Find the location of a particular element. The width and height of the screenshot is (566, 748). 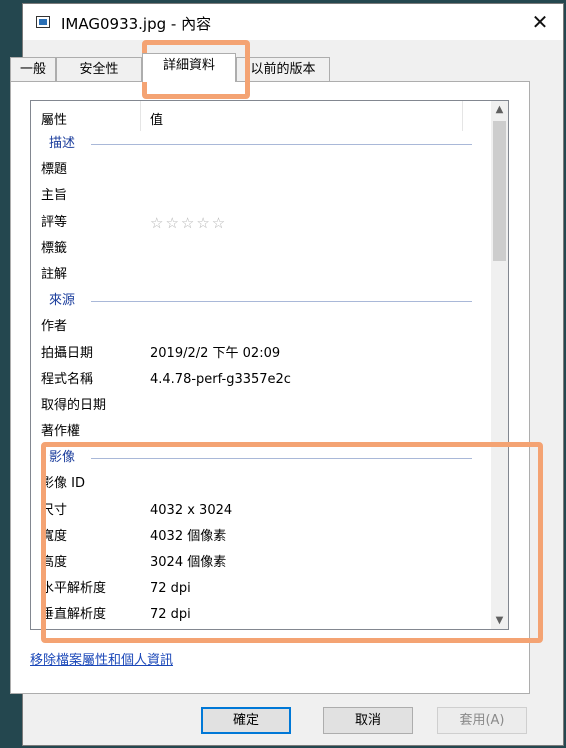

remove-properties-link: 移除檔案屬性和個人資訊 is located at coordinates (101, 658).